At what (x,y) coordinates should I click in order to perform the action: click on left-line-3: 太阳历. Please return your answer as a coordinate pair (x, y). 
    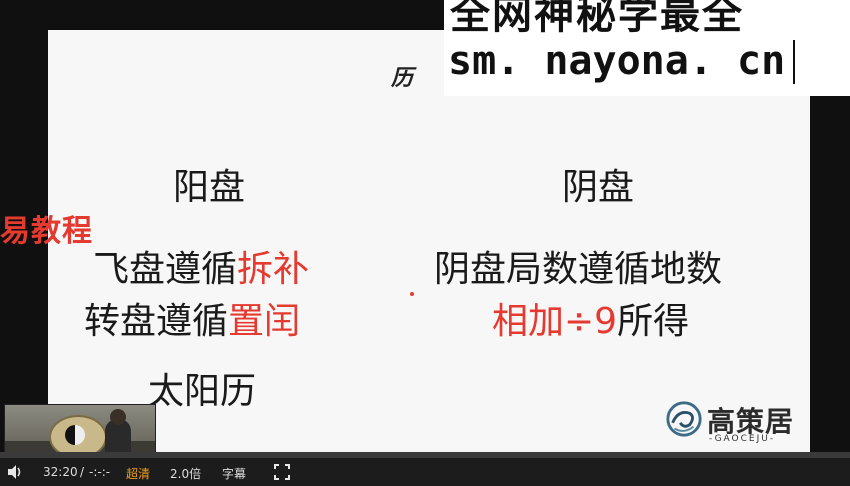
    Looking at the image, I should click on (202, 391).